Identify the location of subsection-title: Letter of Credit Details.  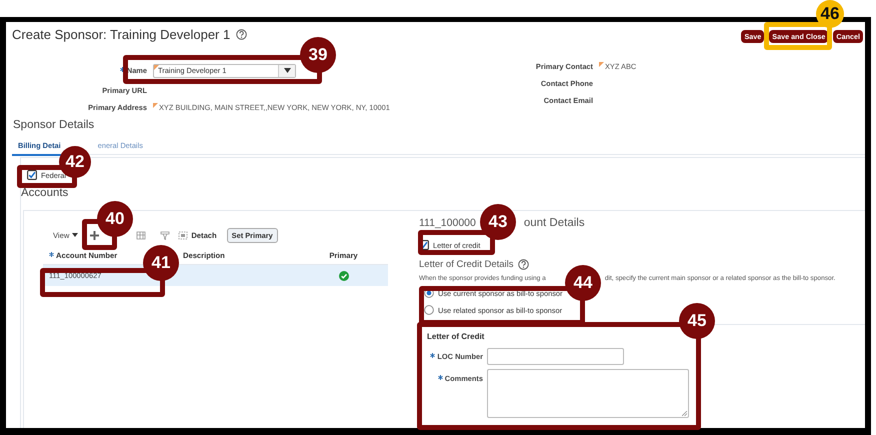
(466, 264).